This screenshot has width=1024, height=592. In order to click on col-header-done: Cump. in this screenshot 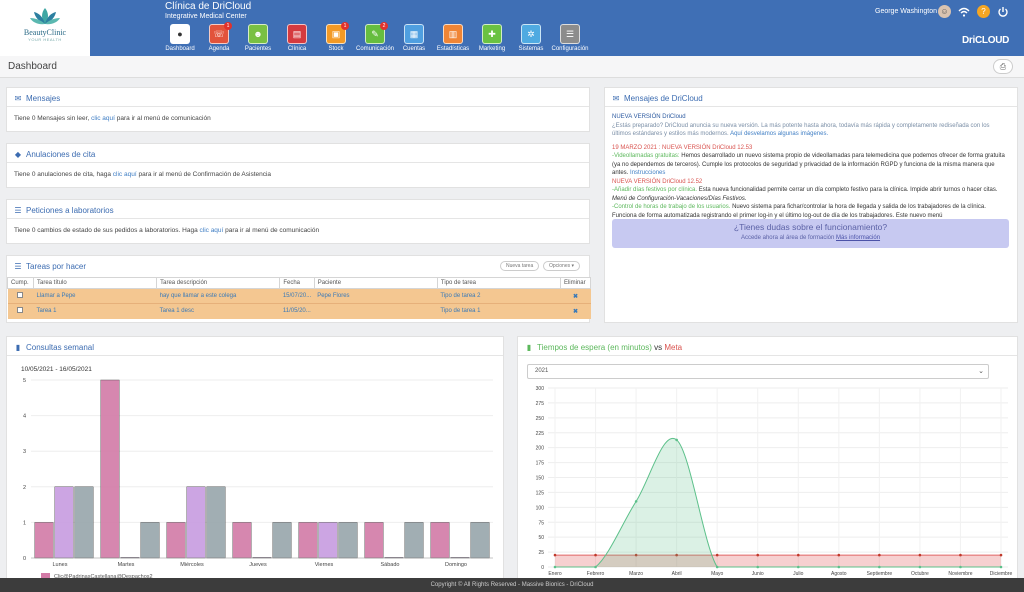, I will do `click(20, 283)`.